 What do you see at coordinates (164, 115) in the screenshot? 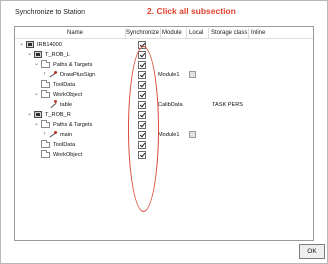
I see `tree-row-t-rob-r: ⌄ T_ROB_R` at bounding box center [164, 115].